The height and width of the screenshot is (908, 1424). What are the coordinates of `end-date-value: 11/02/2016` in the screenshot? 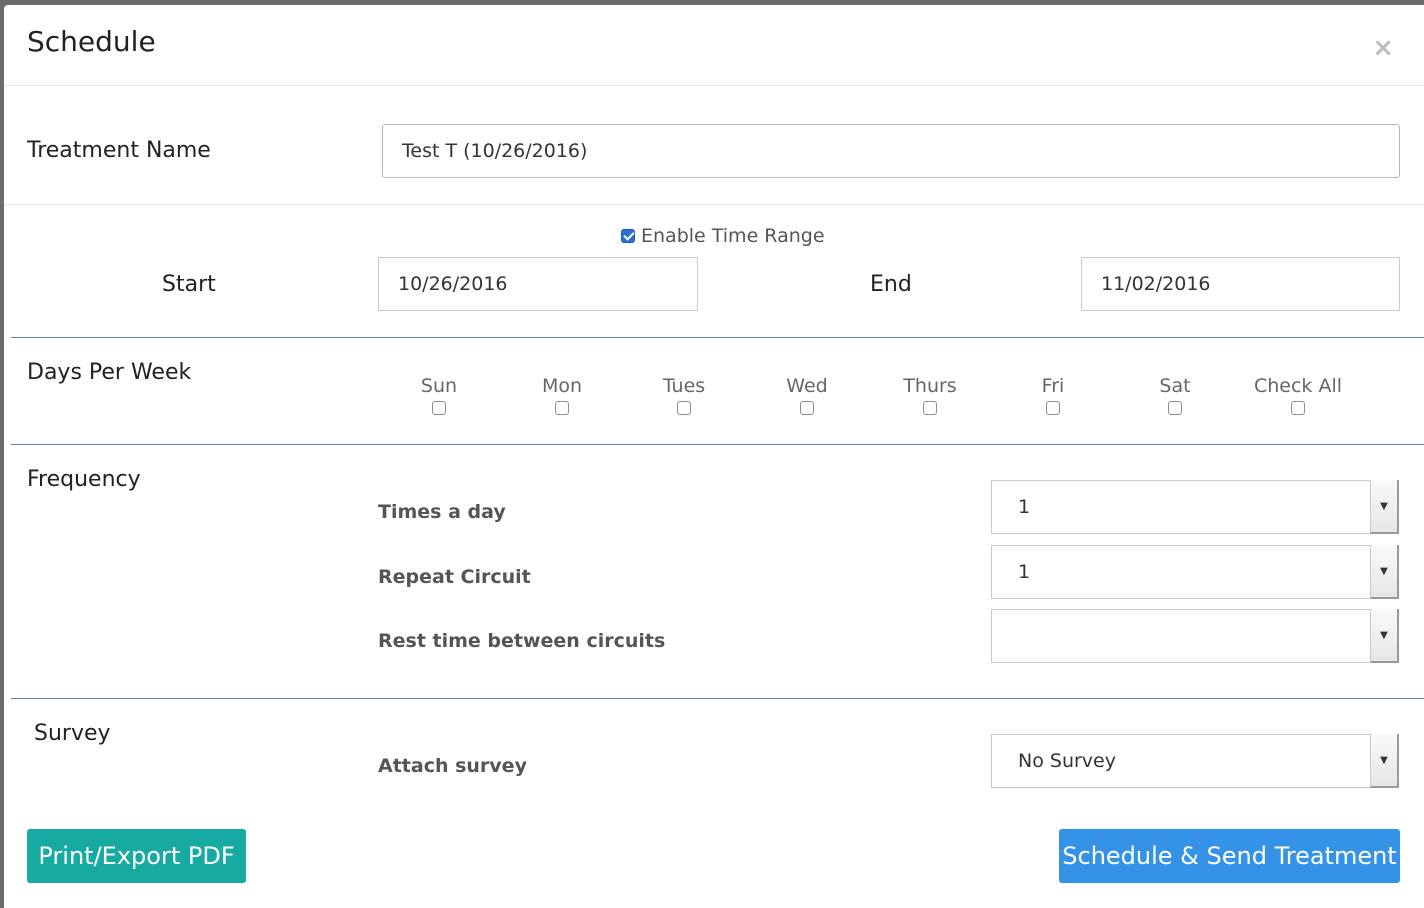 It's located at (1156, 284).